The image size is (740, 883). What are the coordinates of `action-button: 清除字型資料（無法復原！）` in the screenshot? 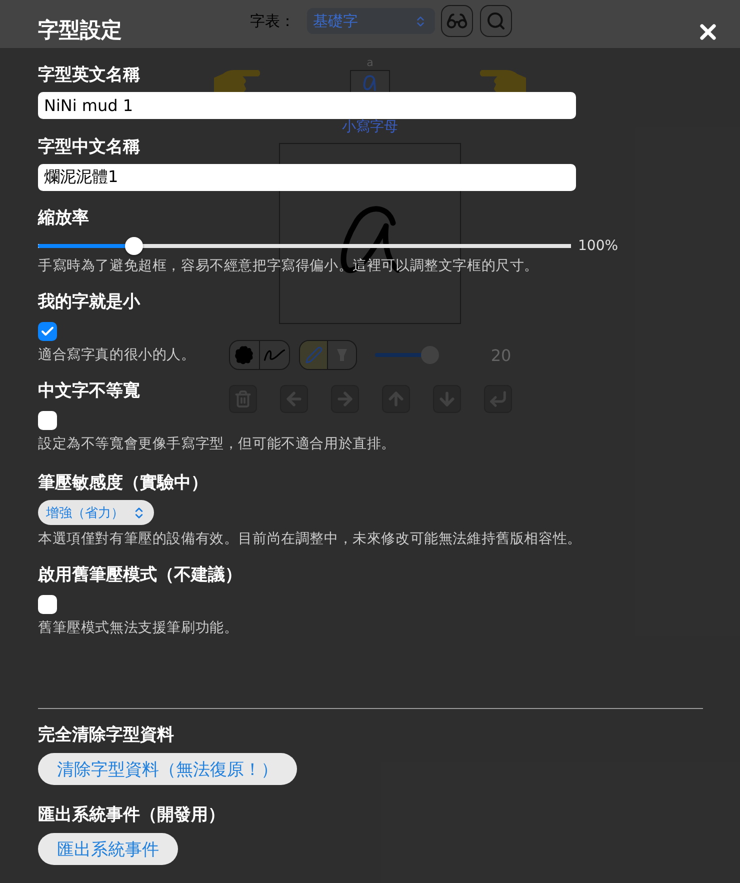 It's located at (167, 769).